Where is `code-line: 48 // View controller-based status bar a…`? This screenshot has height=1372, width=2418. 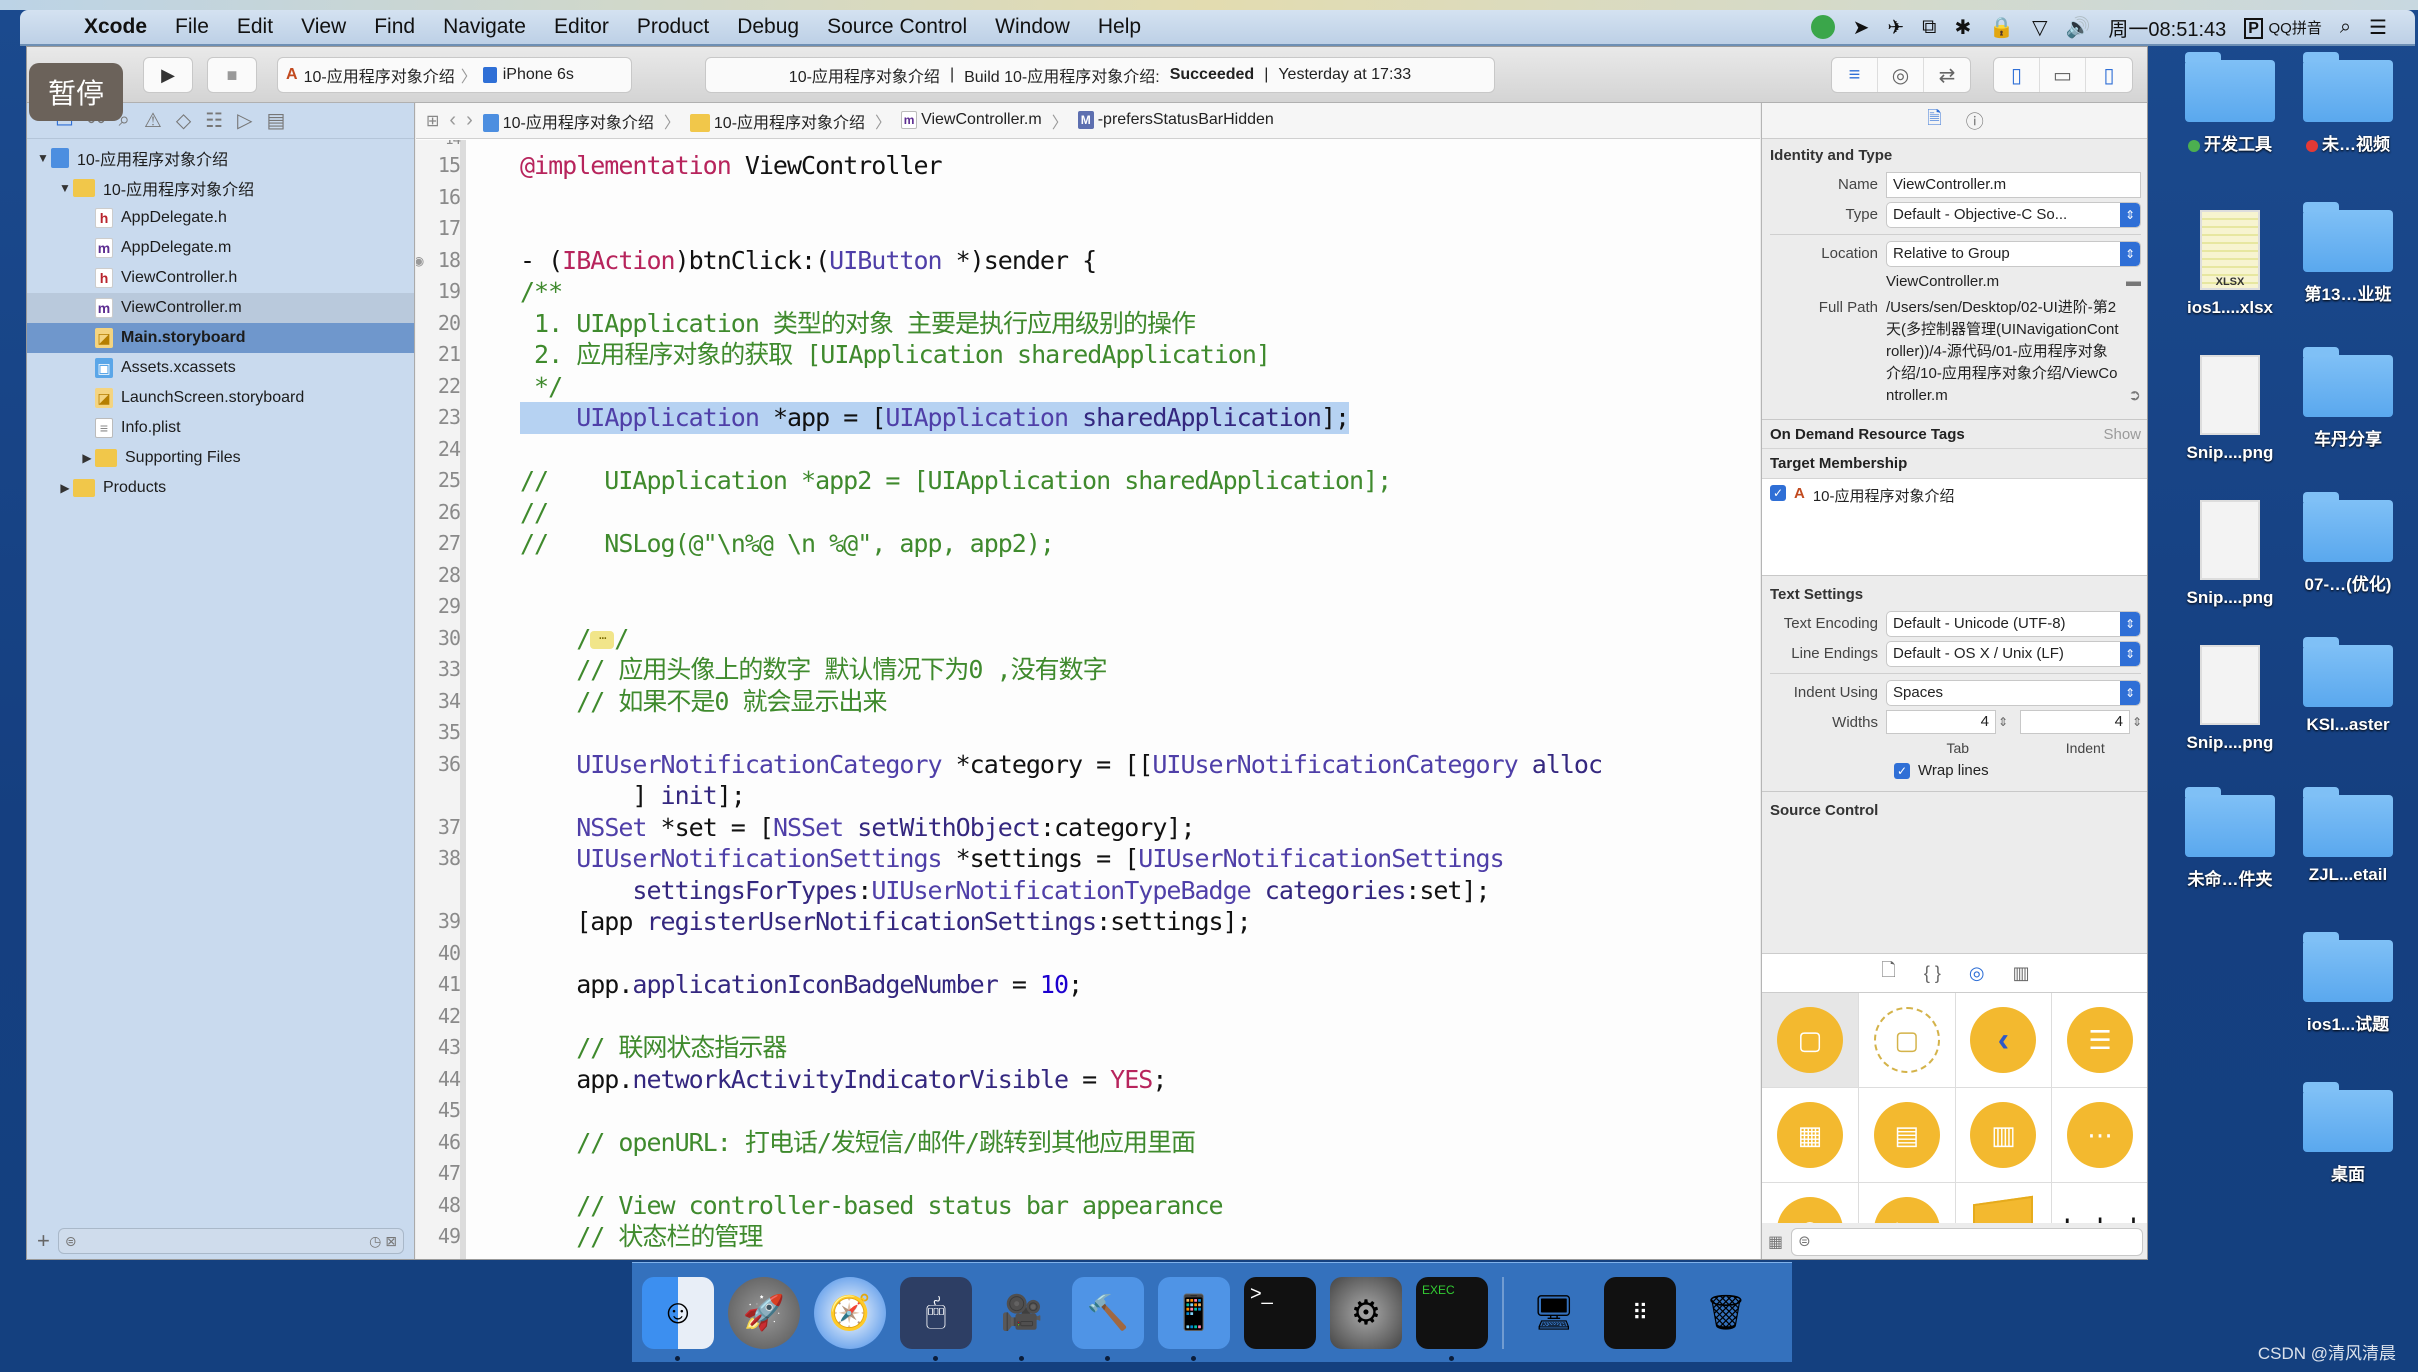
code-line: 48 // View controller-based status bar a… is located at coordinates (1088, 1206).